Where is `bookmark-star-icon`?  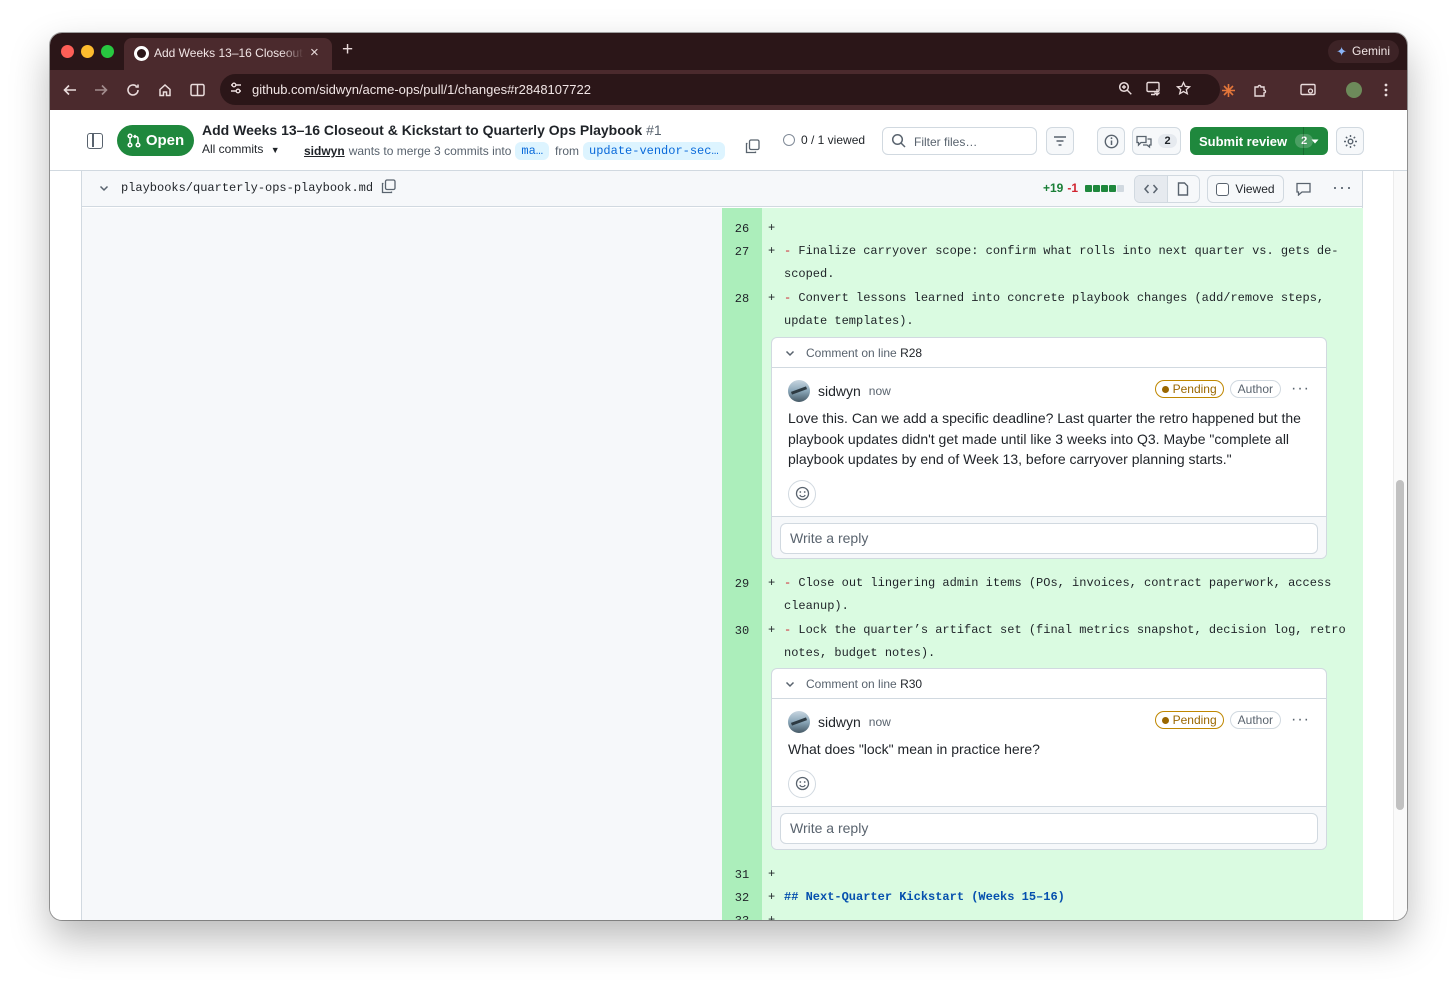
bookmark-star-icon is located at coordinates (1183, 90).